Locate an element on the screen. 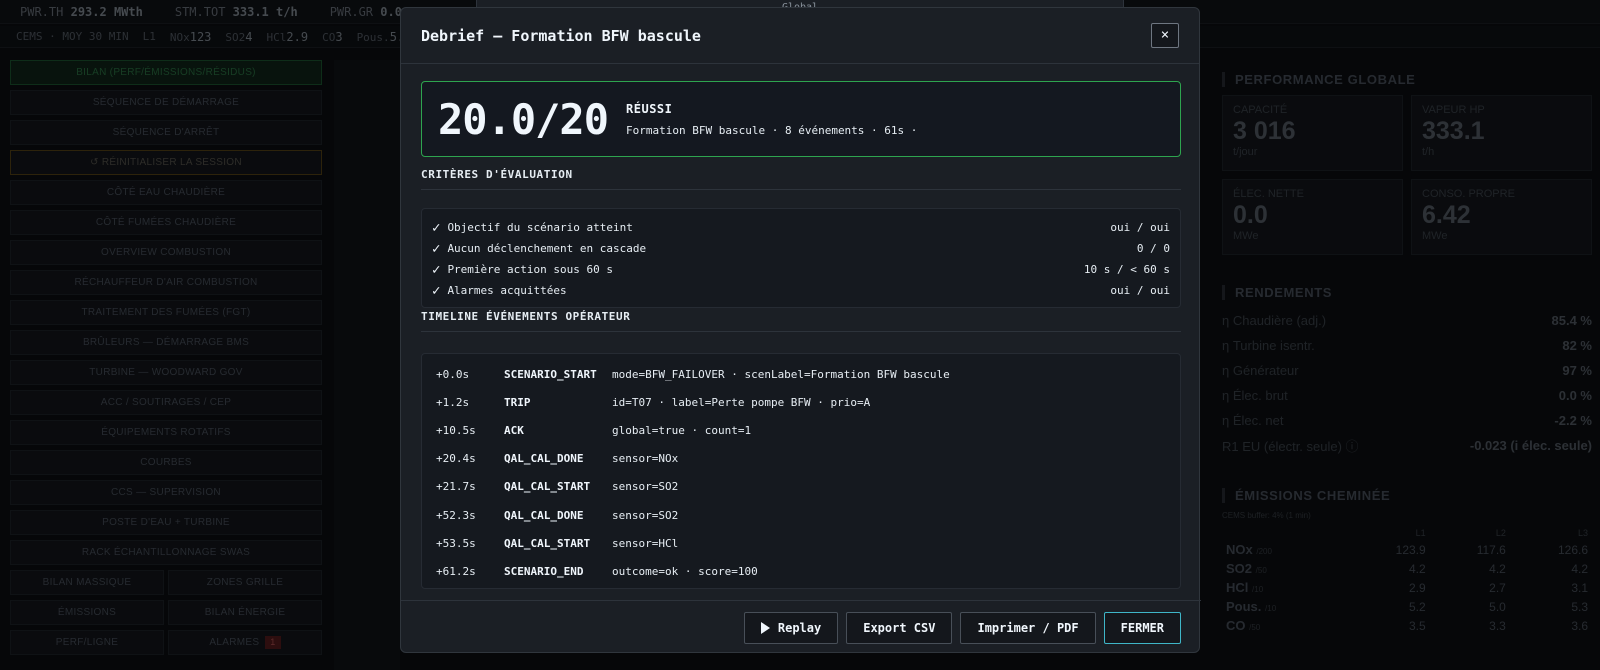 This screenshot has width=1600, height=670. export-csv-button: Export CSV is located at coordinates (899, 627).